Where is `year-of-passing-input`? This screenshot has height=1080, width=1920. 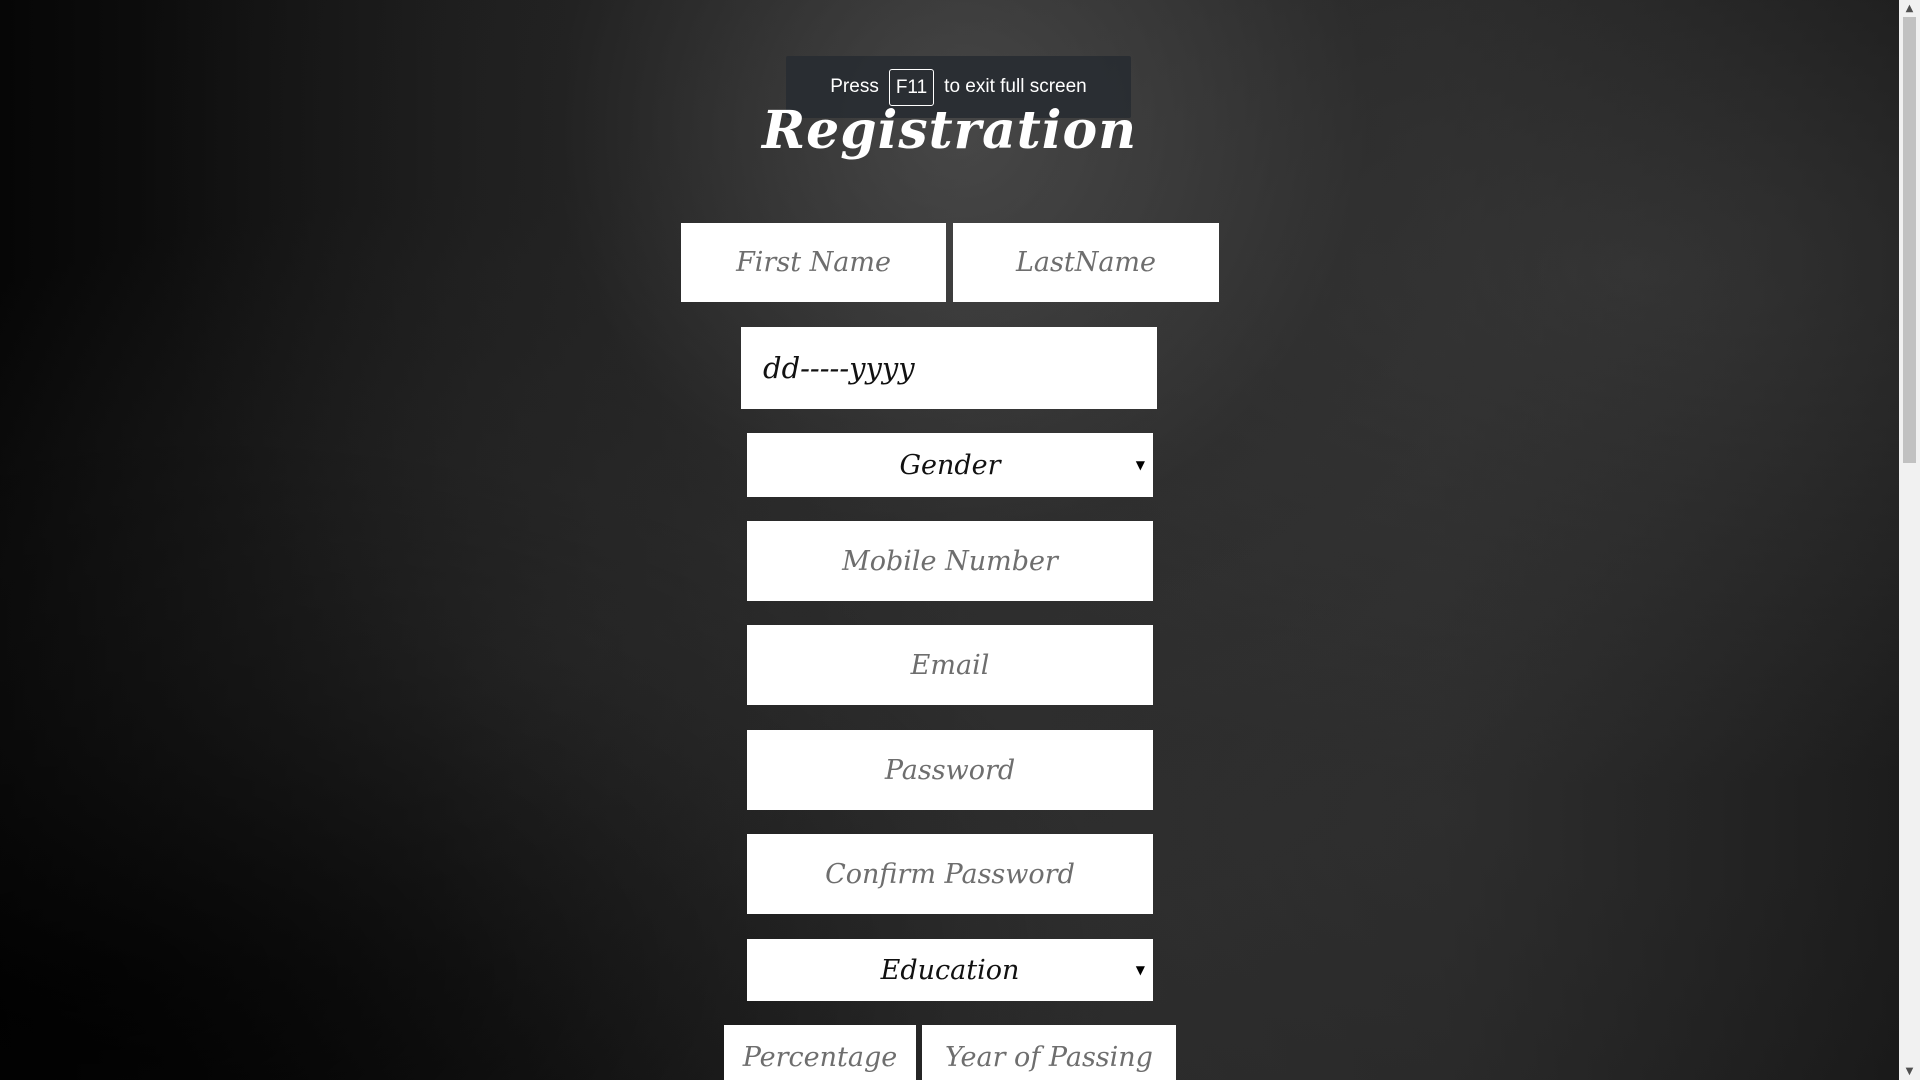 year-of-passing-input is located at coordinates (1049, 1052).